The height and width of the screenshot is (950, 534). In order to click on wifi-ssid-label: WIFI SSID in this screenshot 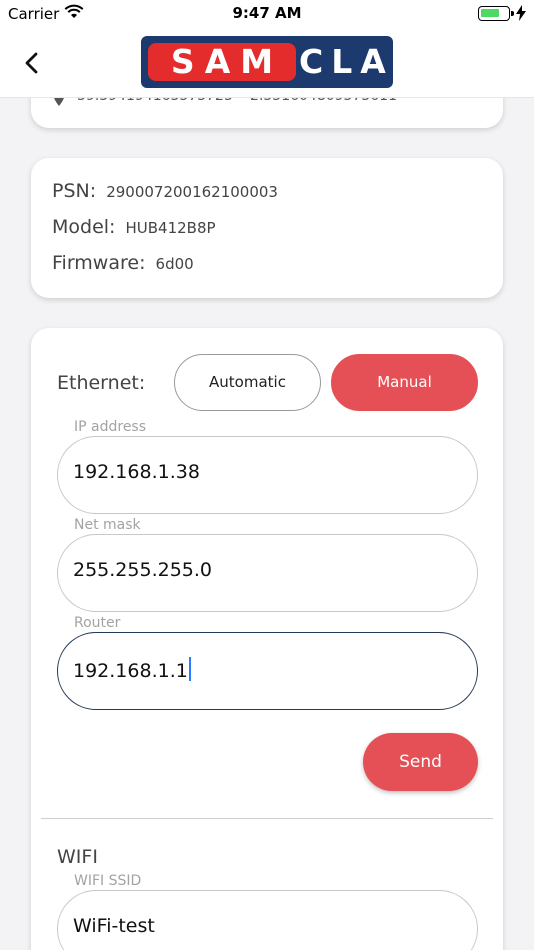, I will do `click(108, 881)`.